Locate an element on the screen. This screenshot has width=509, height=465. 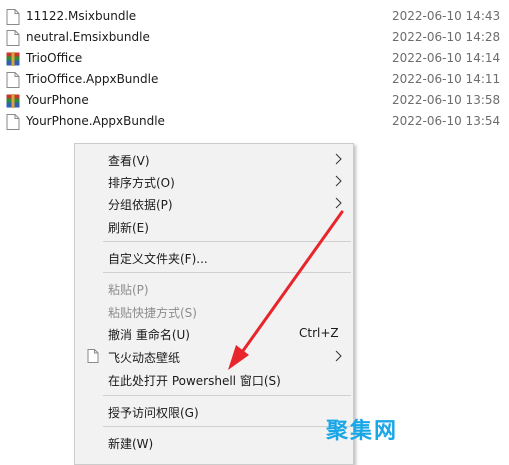
watermark-logo: 聚集网 is located at coordinates (362, 431).